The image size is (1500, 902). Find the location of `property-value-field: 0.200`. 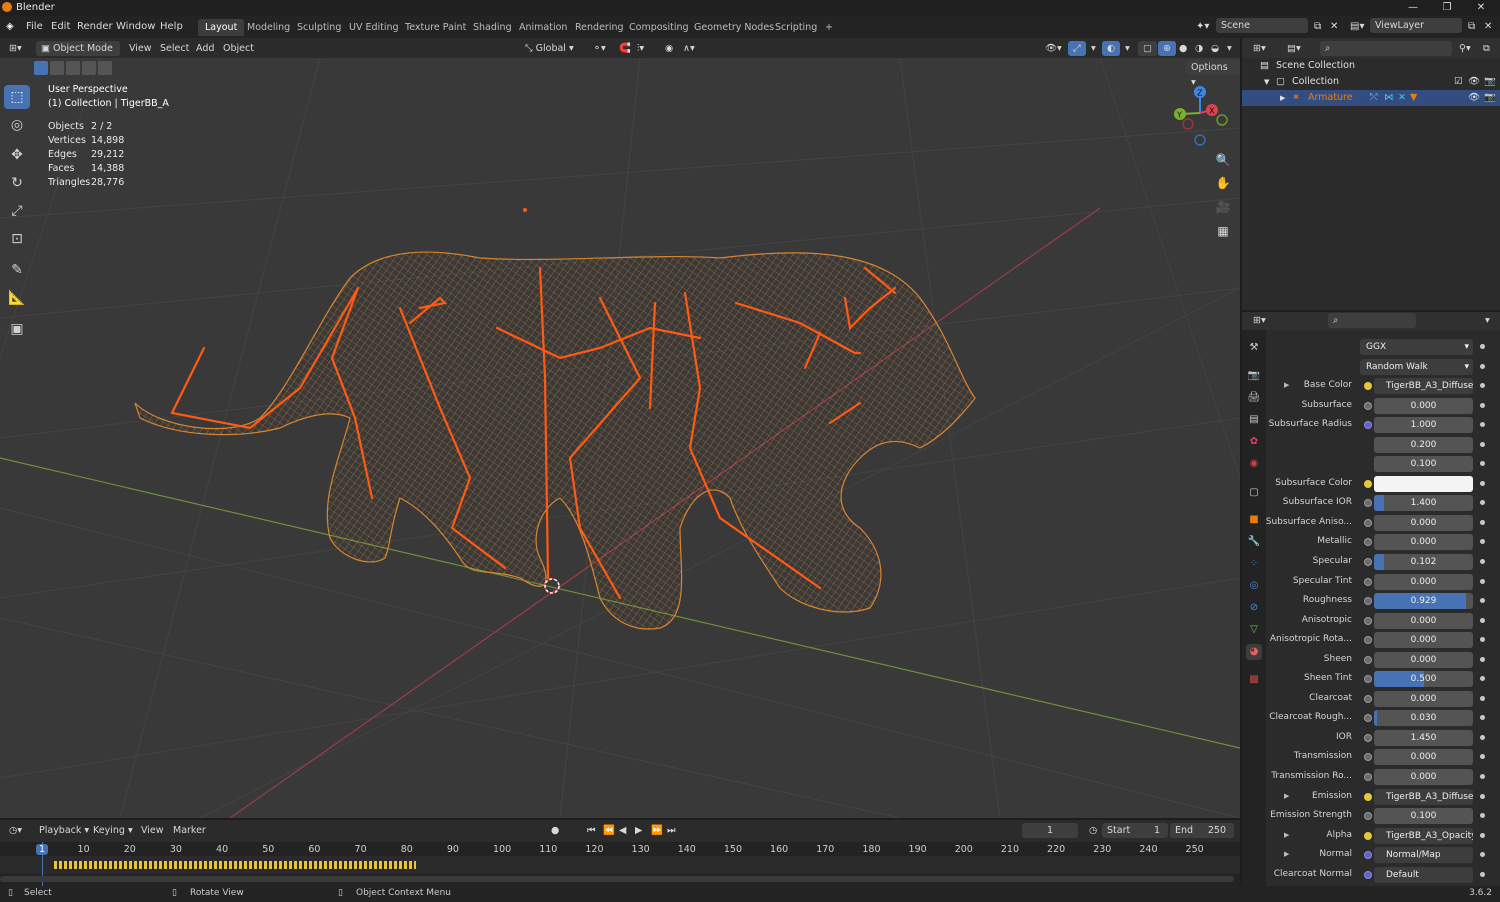

property-value-field: 0.200 is located at coordinates (1423, 444).